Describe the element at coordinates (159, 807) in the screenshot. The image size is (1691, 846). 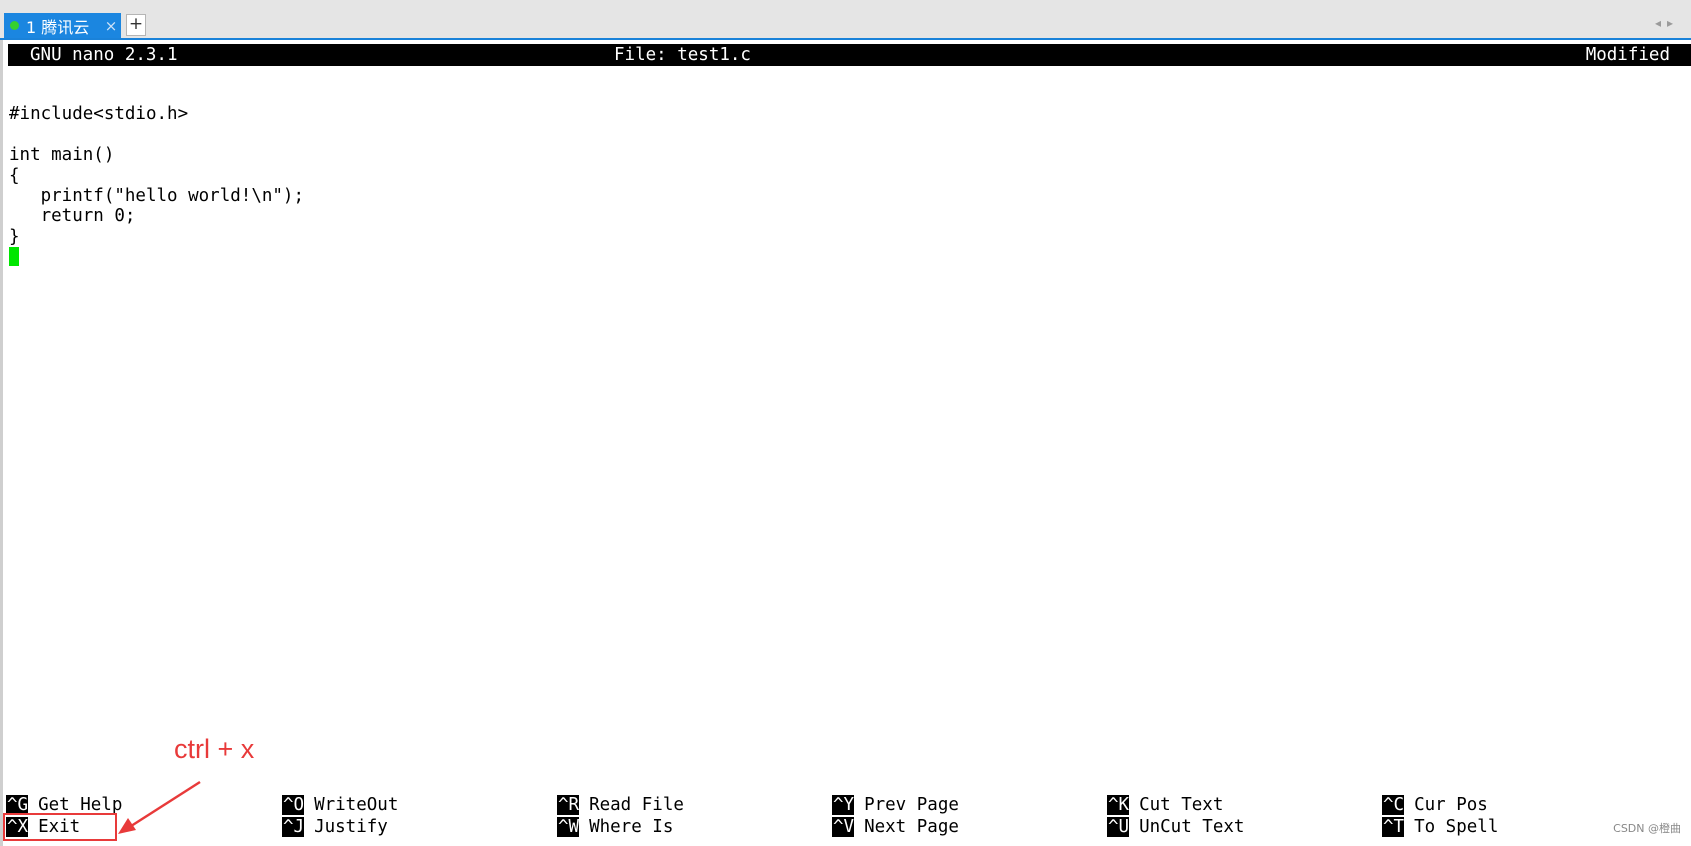
I see `annotation-arrow-icon` at that location.